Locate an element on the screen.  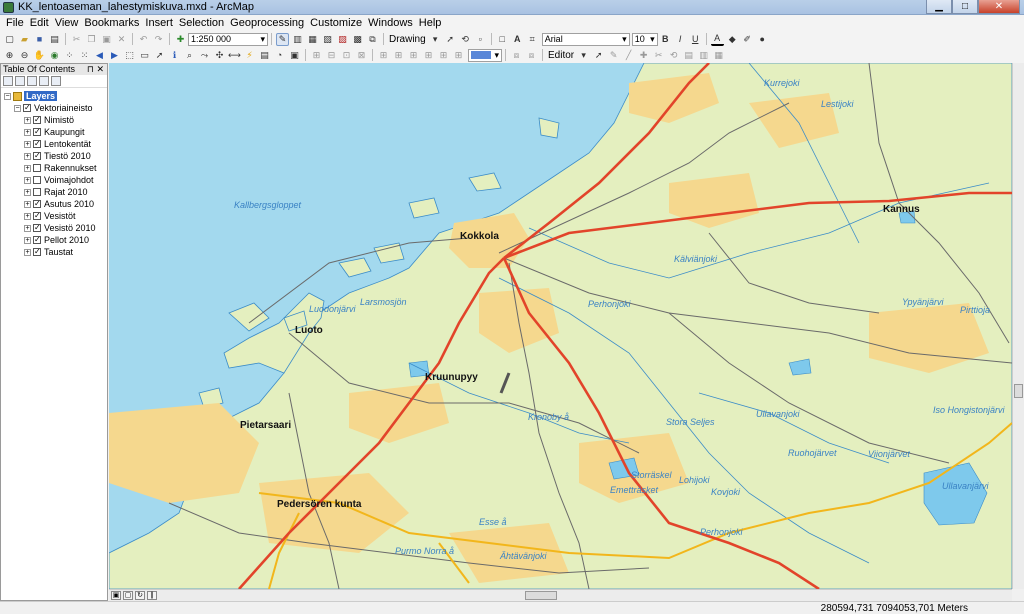
edit-annotation-icon: ✎ is located at coordinates (613, 55).